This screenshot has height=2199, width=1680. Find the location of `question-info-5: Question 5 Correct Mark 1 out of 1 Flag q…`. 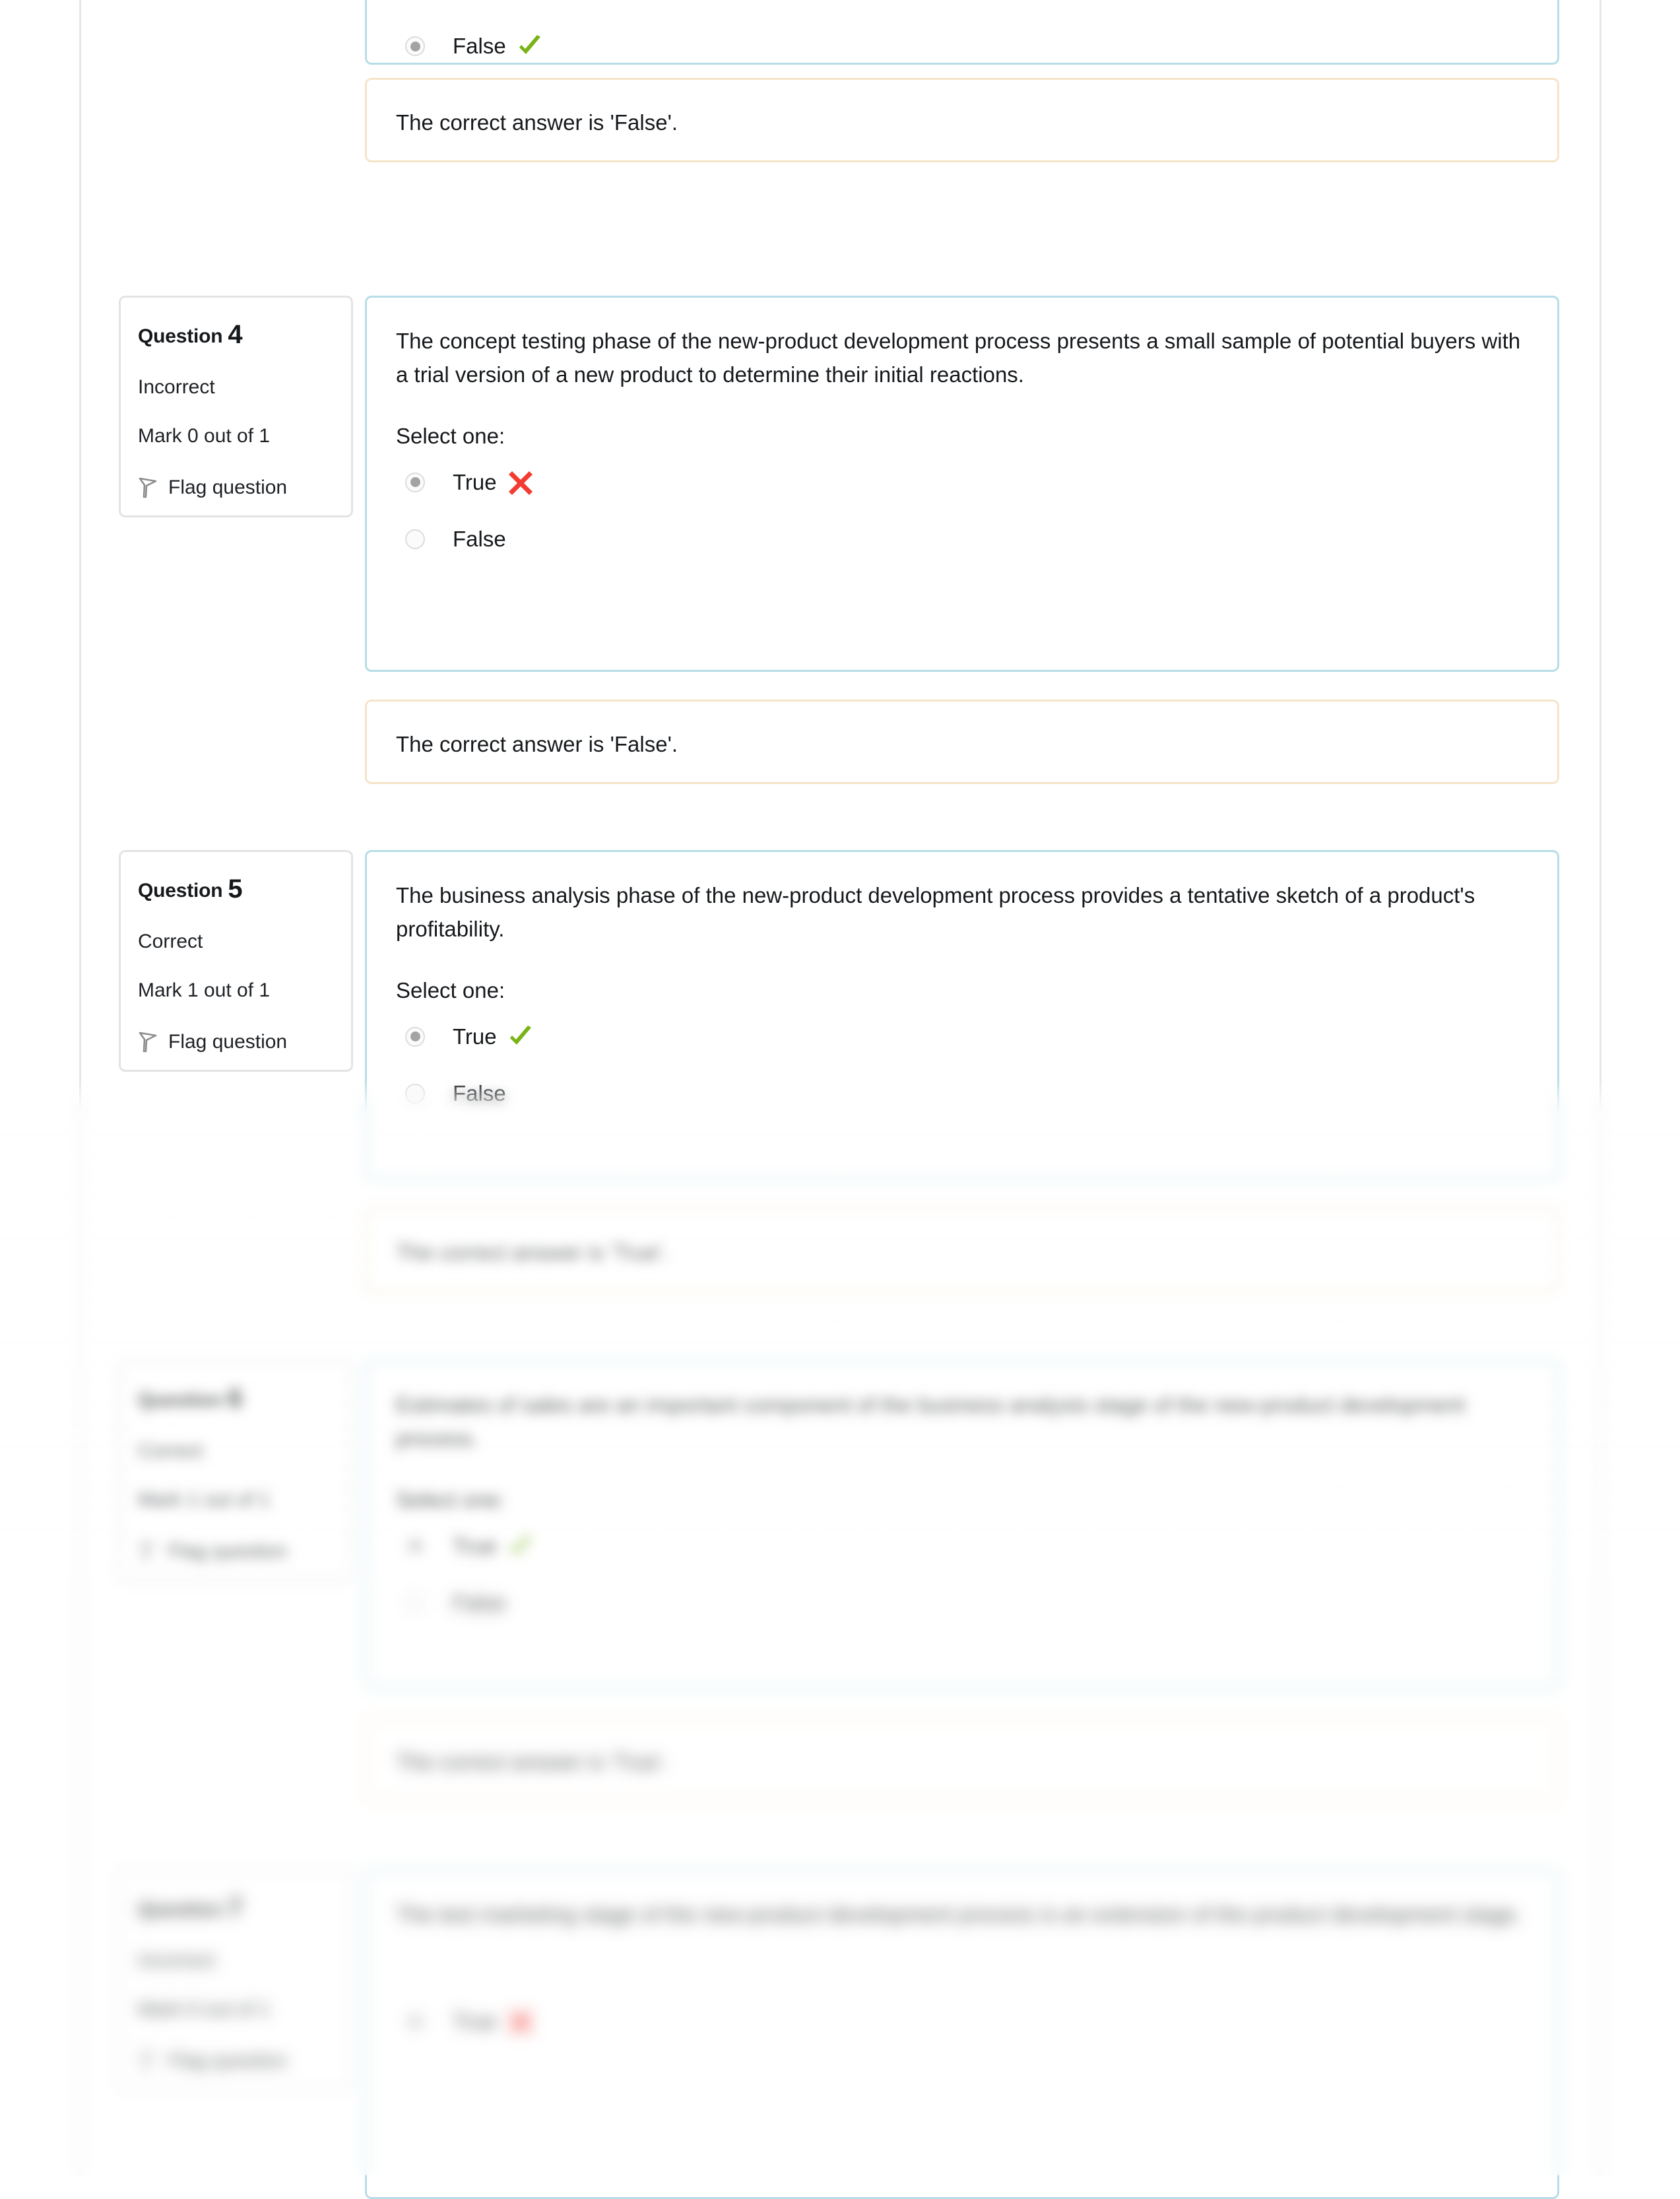

question-info-5: Question 5 Correct Mark 1 out of 1 Flag q… is located at coordinates (236, 961).